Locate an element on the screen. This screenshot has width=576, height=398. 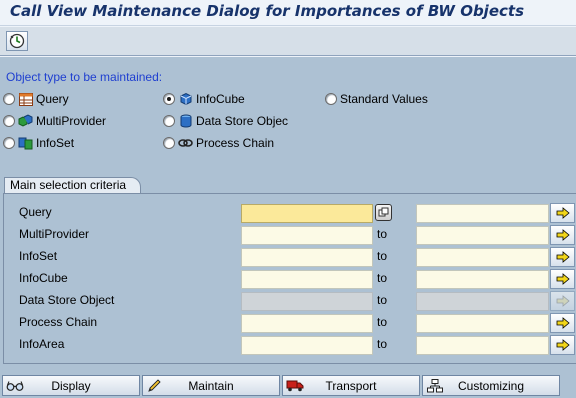
query-multiple-selection-button is located at coordinates (562, 213).